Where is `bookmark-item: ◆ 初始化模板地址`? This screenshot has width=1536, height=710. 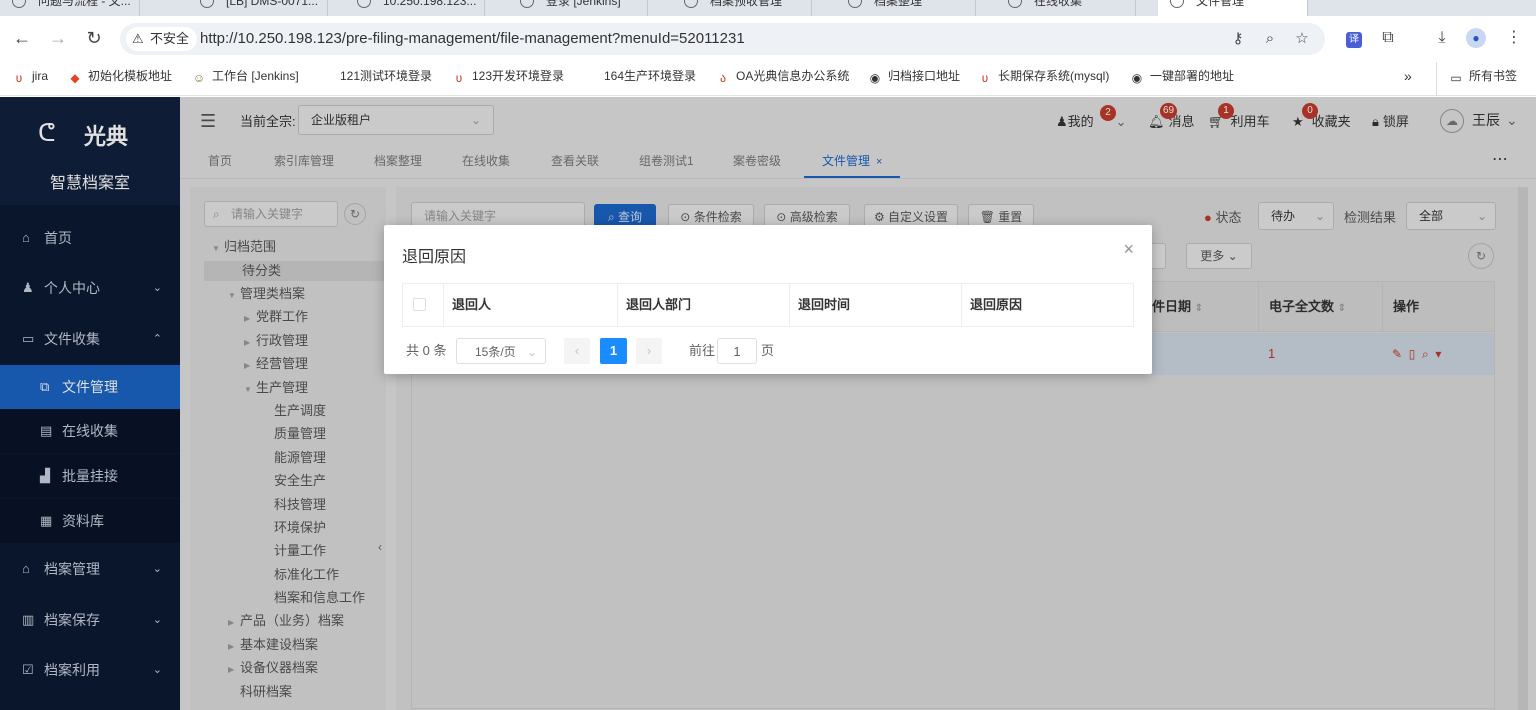
bookmark-item: ◆ 初始化模板地址 is located at coordinates (120, 79).